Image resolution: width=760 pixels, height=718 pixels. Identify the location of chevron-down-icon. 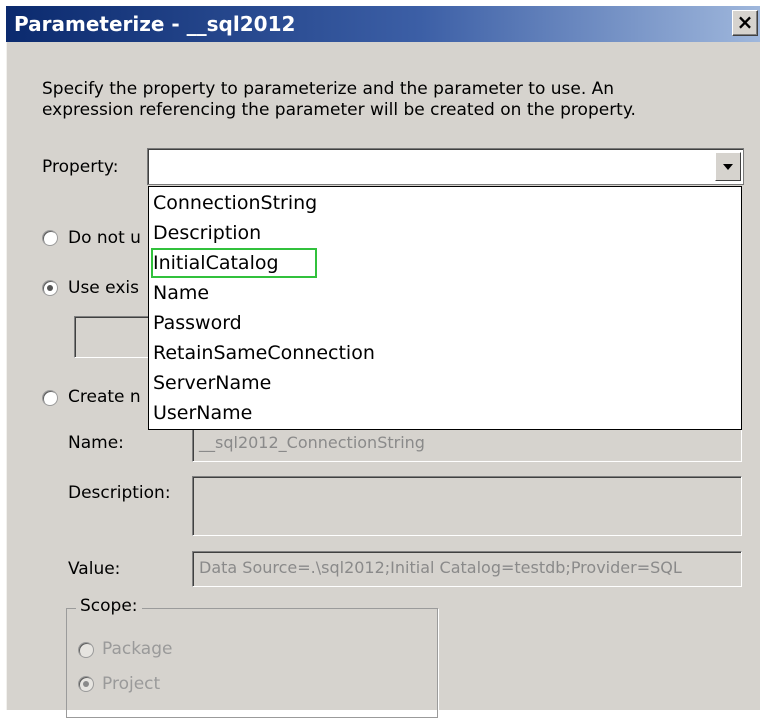
(728, 167).